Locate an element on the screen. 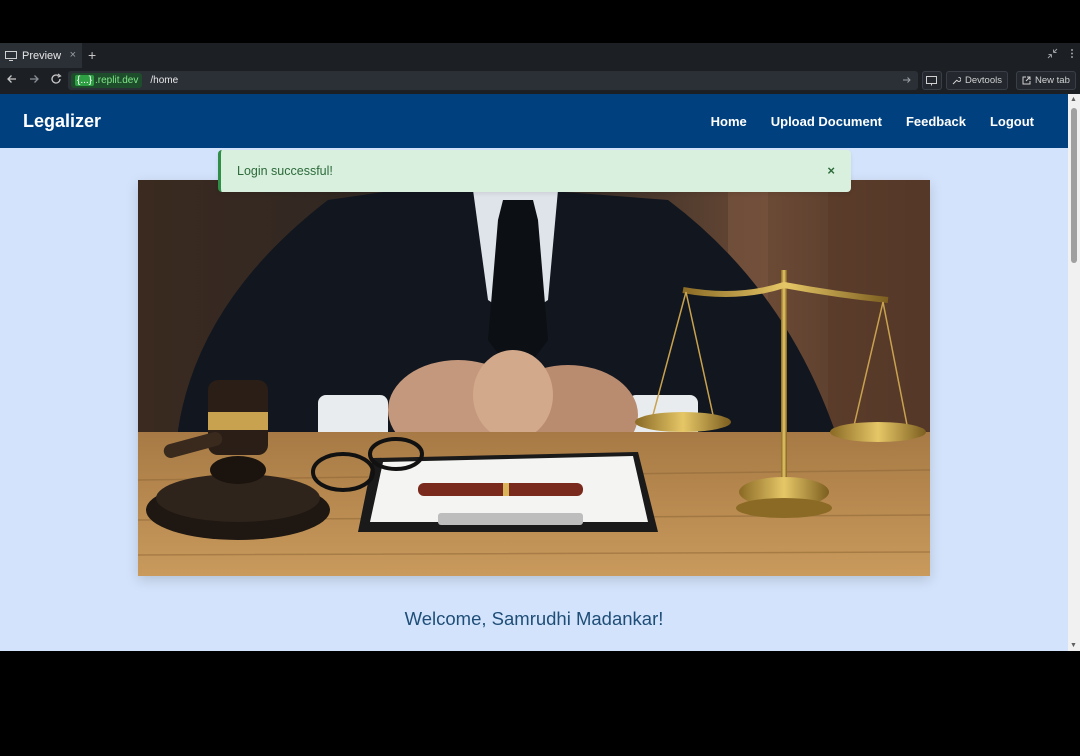  new-tab-plus-button: + is located at coordinates (92, 55).